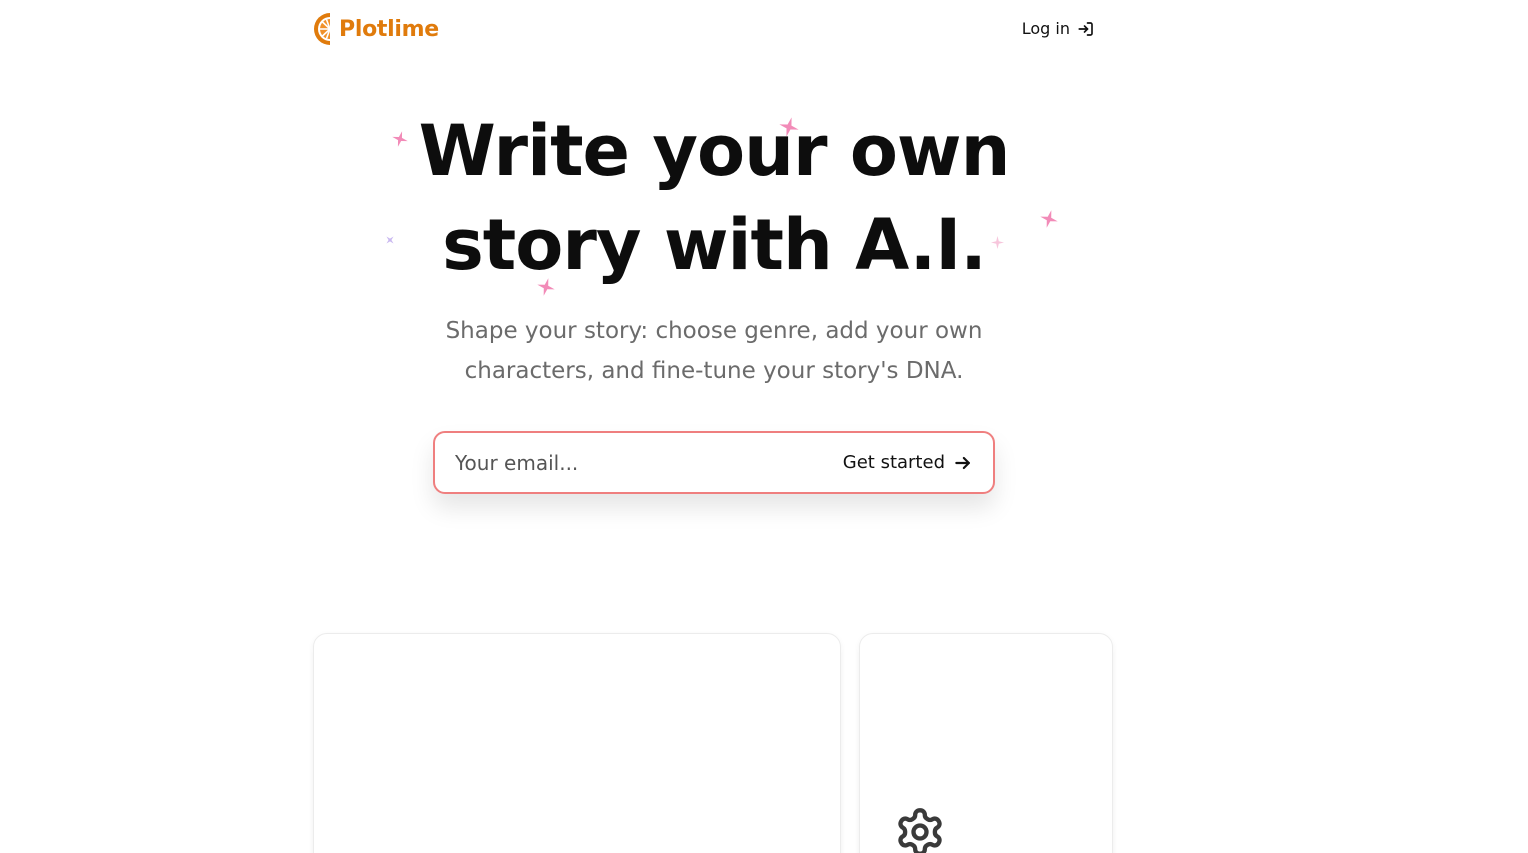 This screenshot has width=1528, height=853. What do you see at coordinates (893, 462) in the screenshot?
I see `get-started-label: Get started` at bounding box center [893, 462].